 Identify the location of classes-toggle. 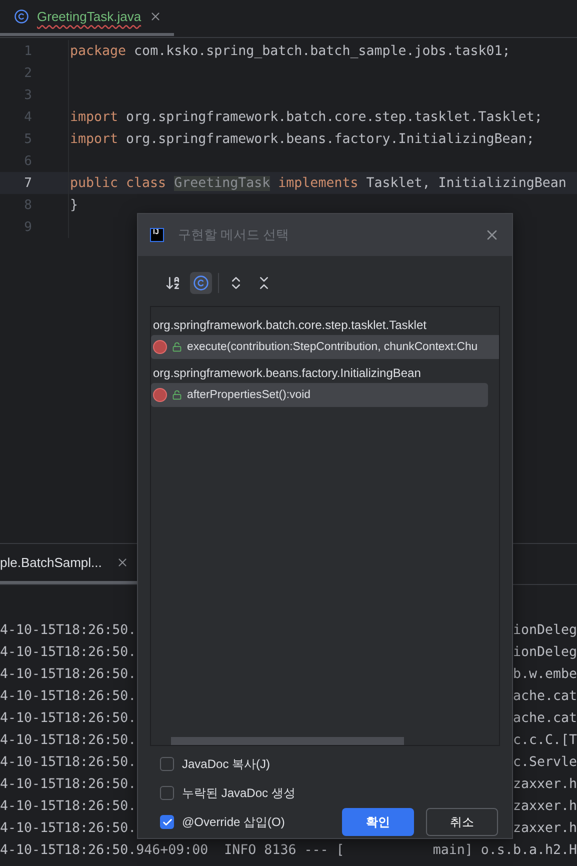
(201, 283).